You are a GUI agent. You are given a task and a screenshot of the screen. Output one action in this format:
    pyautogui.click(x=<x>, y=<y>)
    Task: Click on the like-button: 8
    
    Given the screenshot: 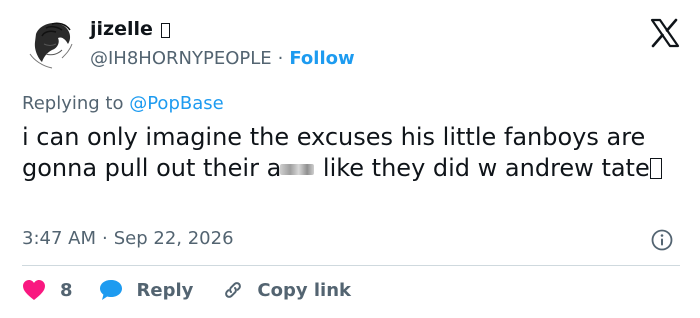 What is the action you would take?
    pyautogui.click(x=47, y=290)
    